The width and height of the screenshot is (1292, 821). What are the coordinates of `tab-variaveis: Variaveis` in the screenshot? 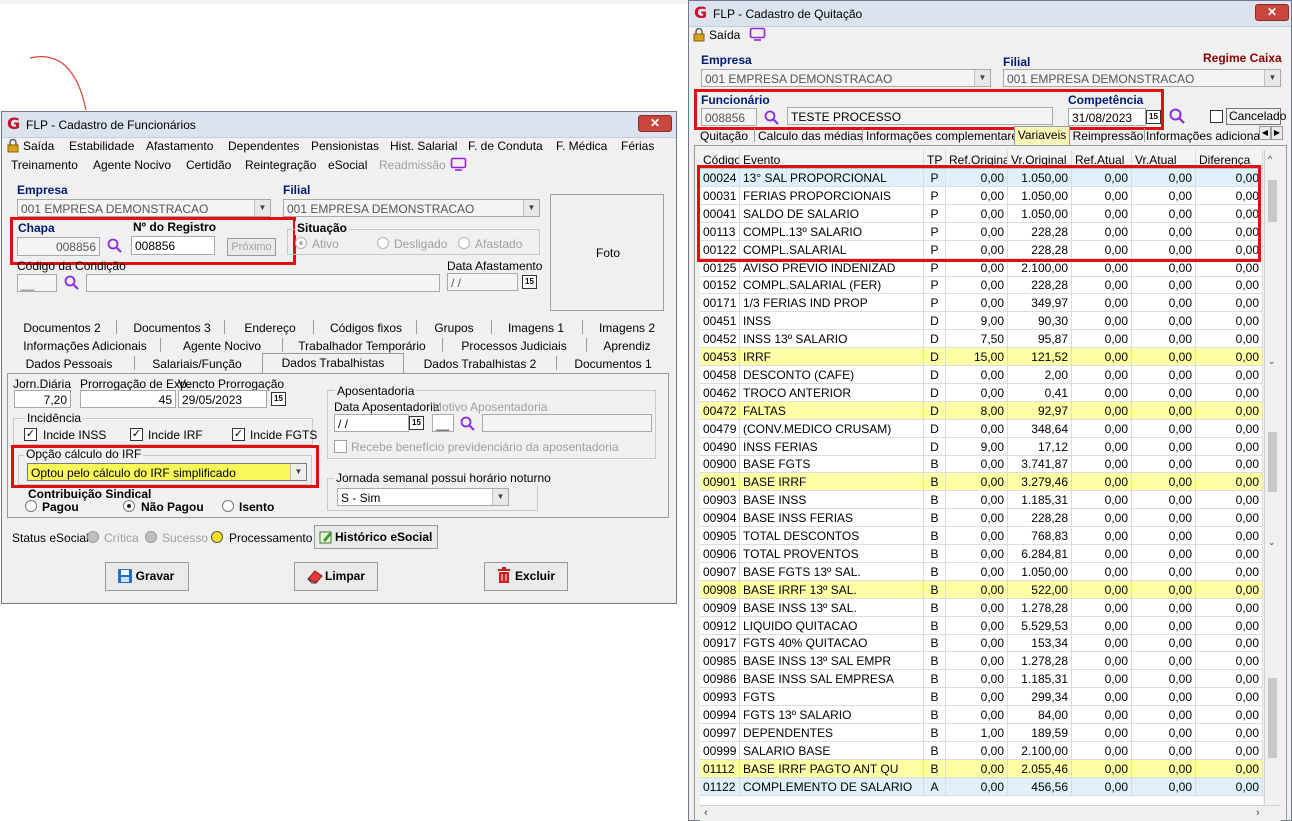 It's located at (1042, 135).